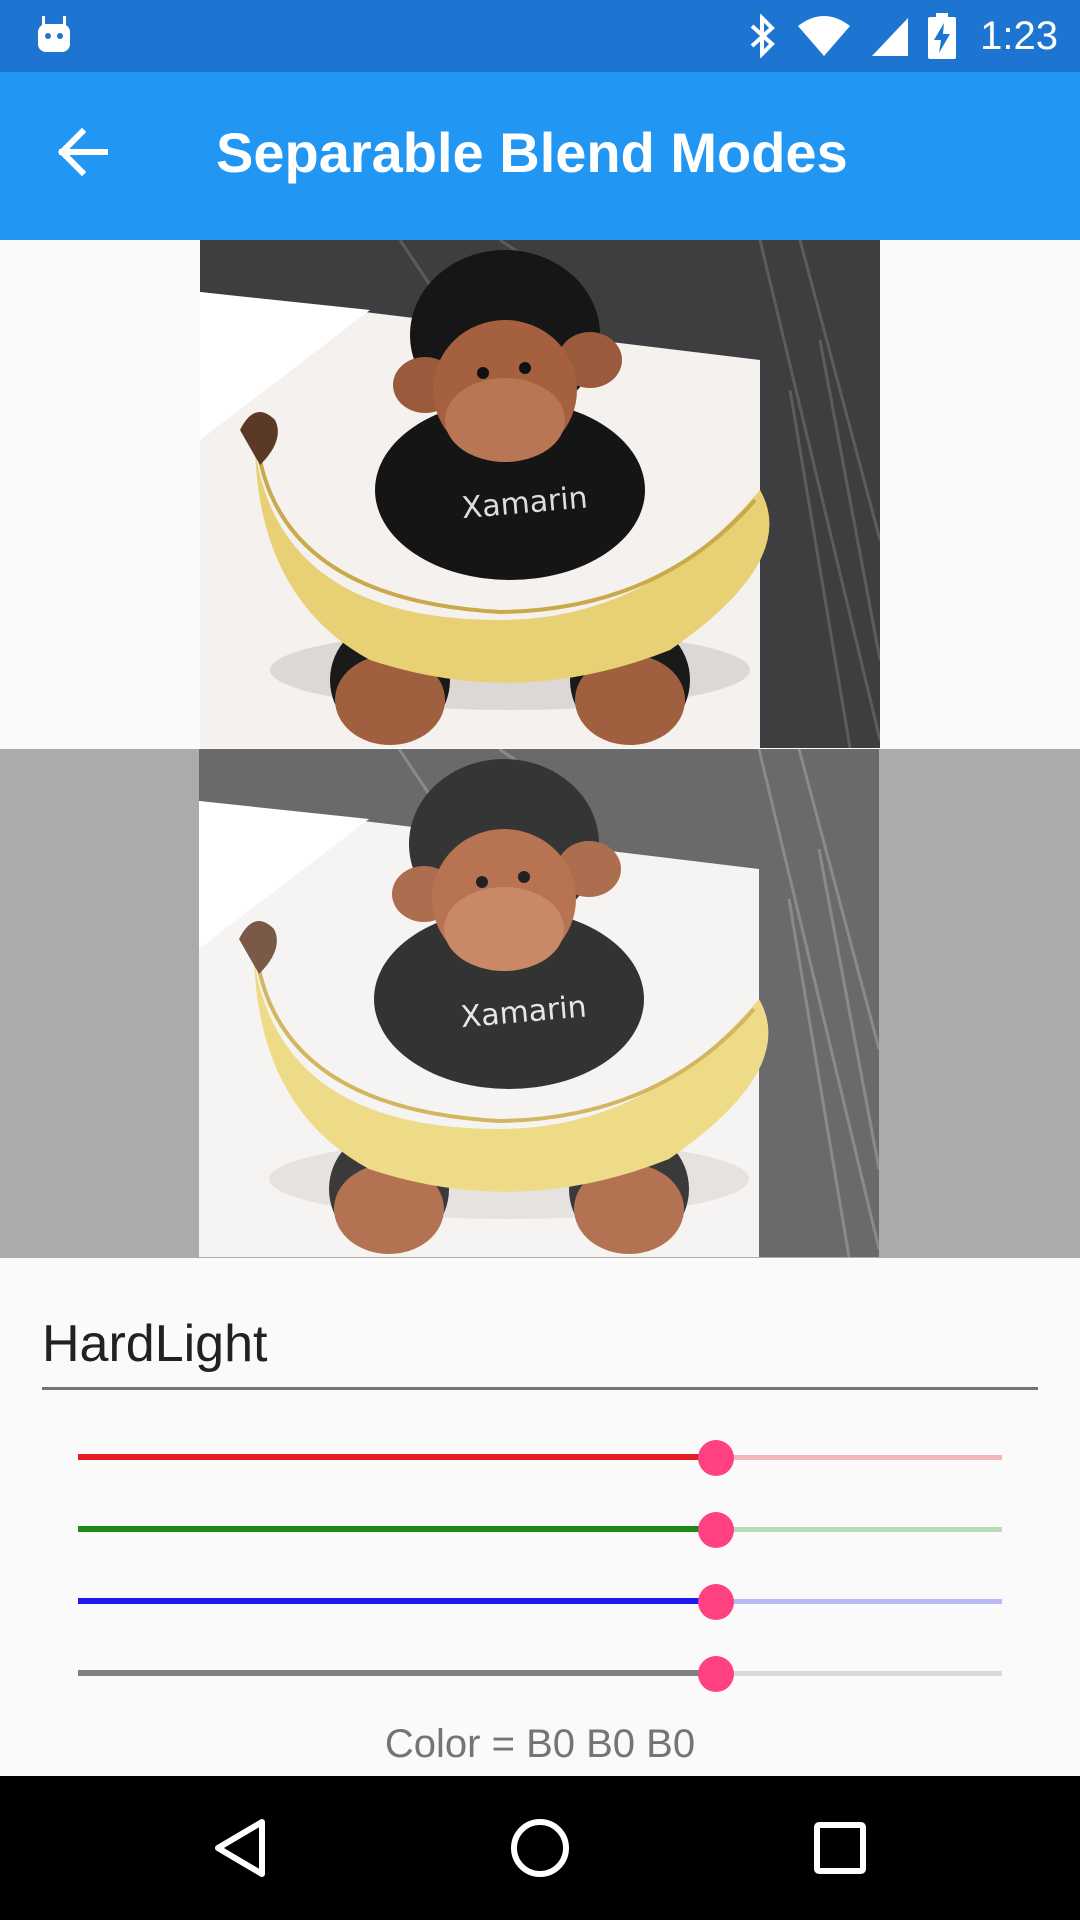  I want to click on battery-charging-icon, so click(942, 36).